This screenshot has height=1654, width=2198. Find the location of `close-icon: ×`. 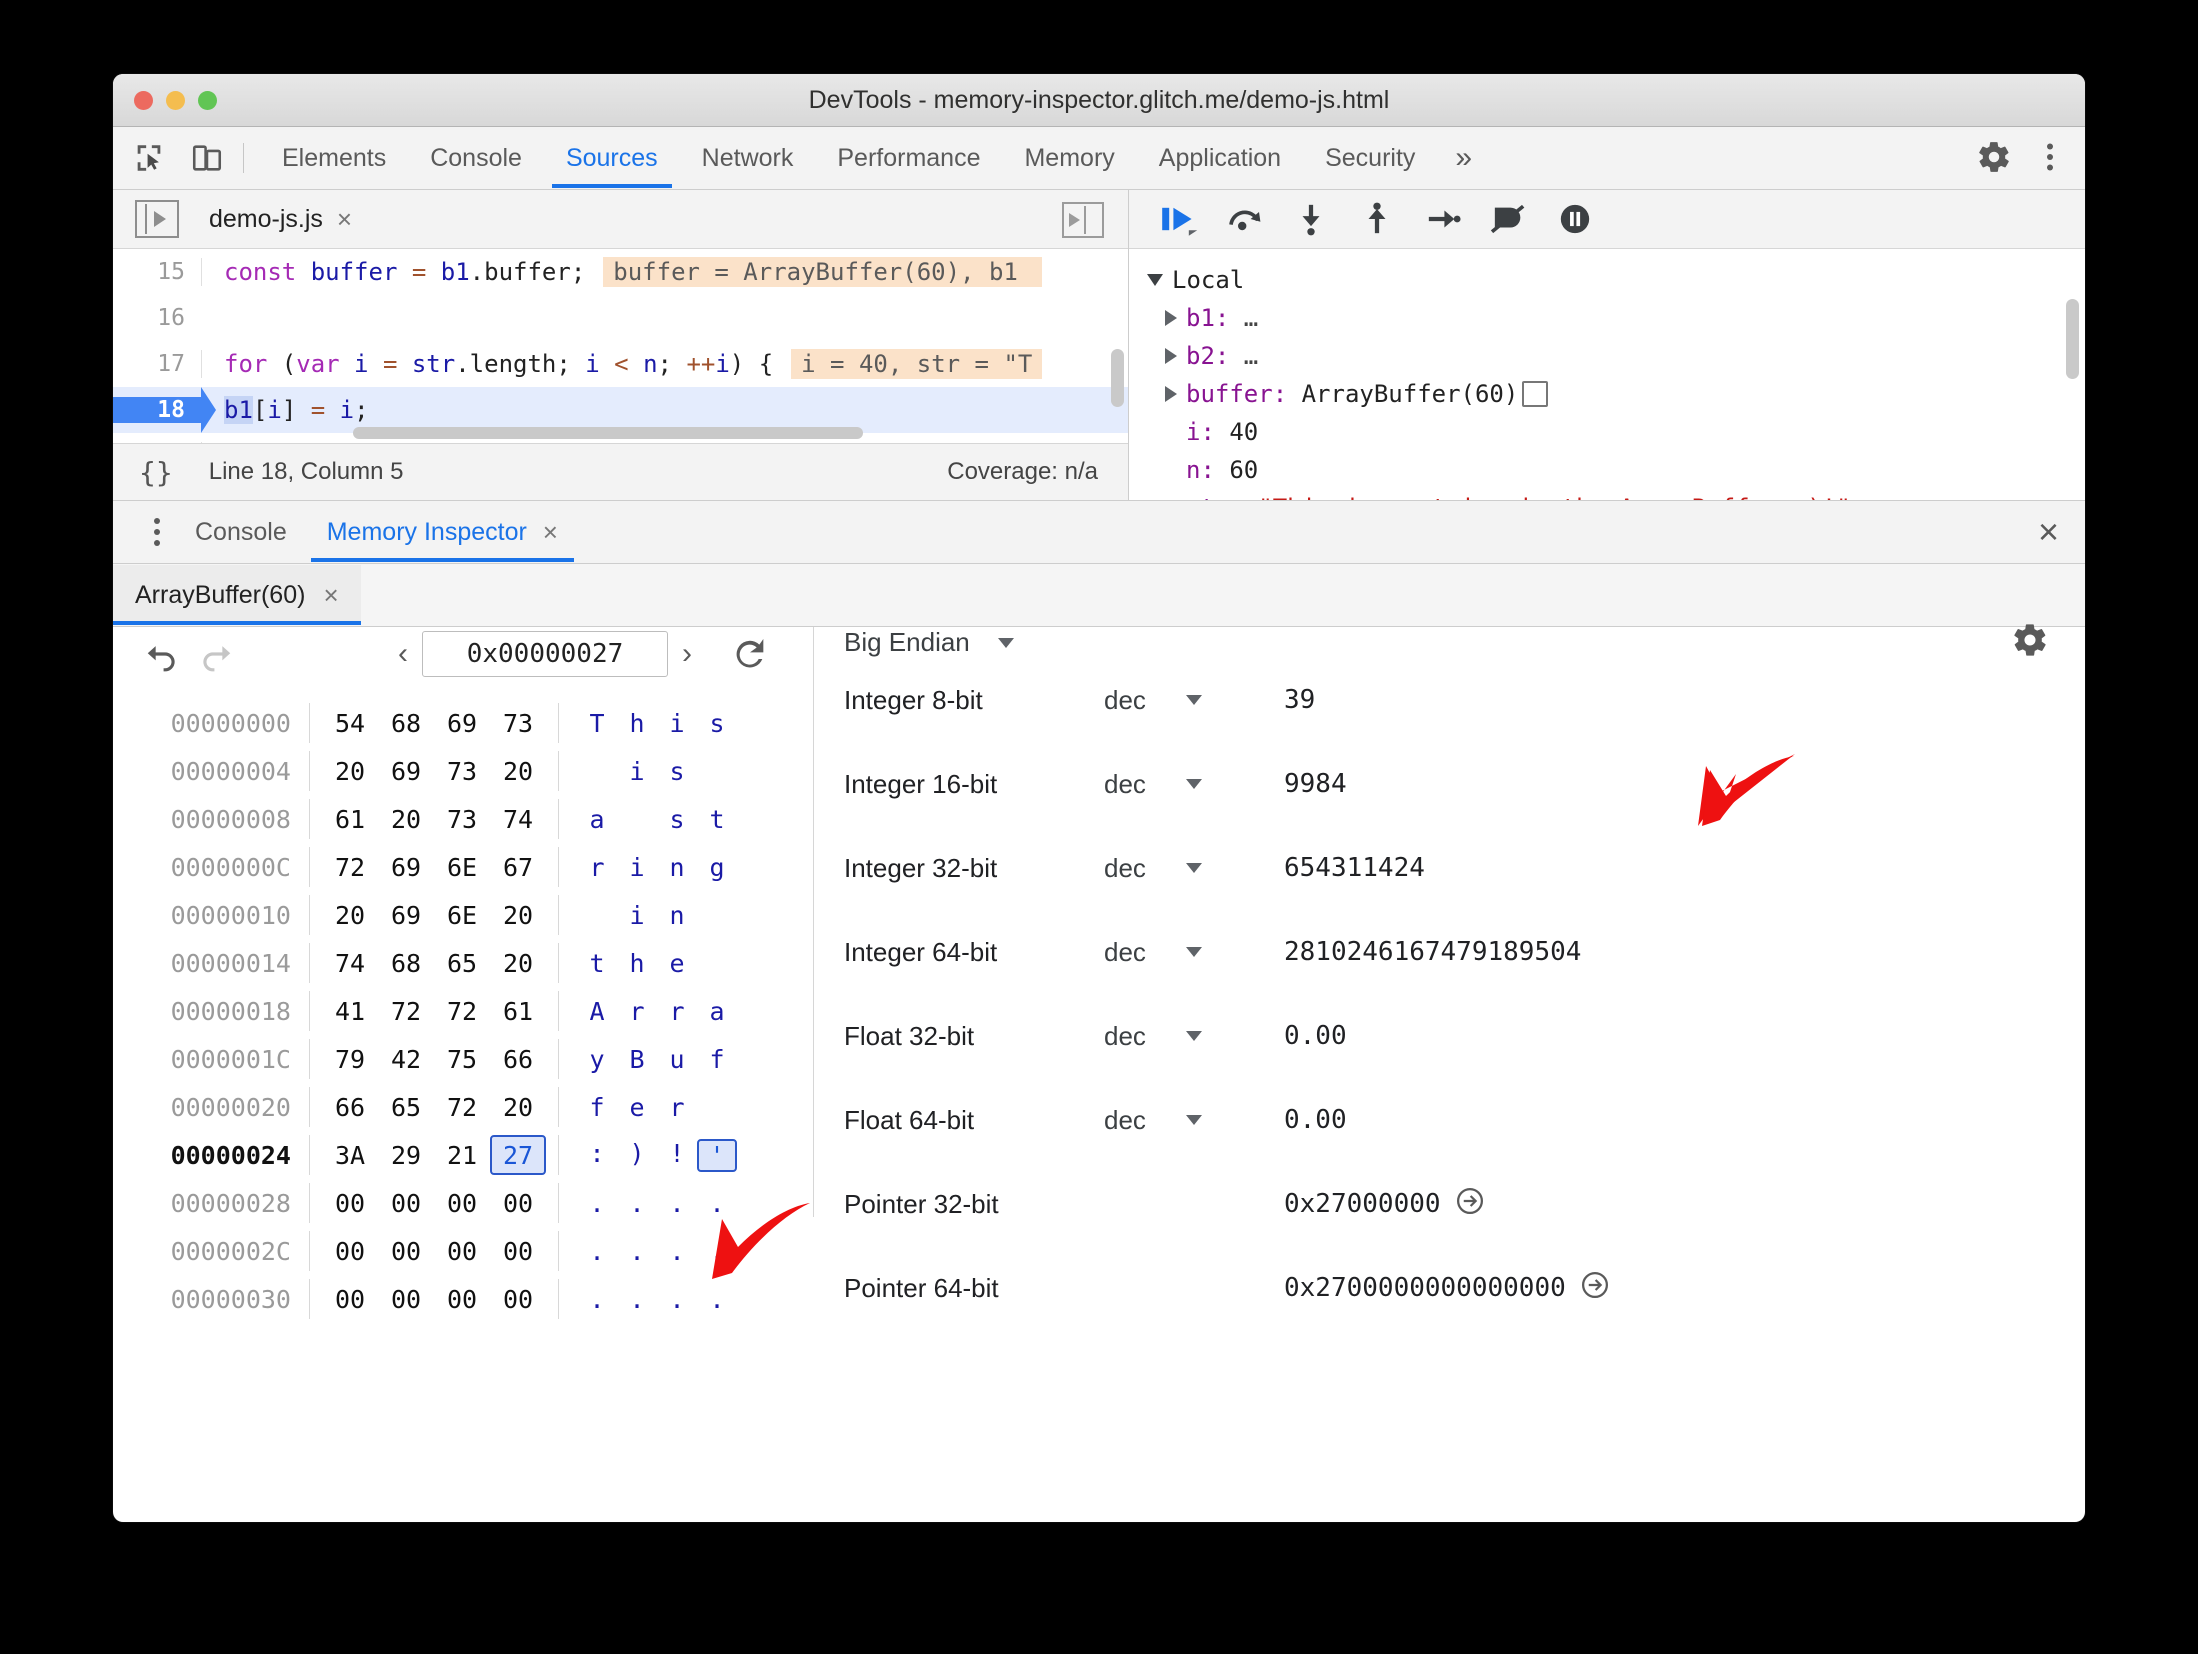

close-icon: × is located at coordinates (330, 595).